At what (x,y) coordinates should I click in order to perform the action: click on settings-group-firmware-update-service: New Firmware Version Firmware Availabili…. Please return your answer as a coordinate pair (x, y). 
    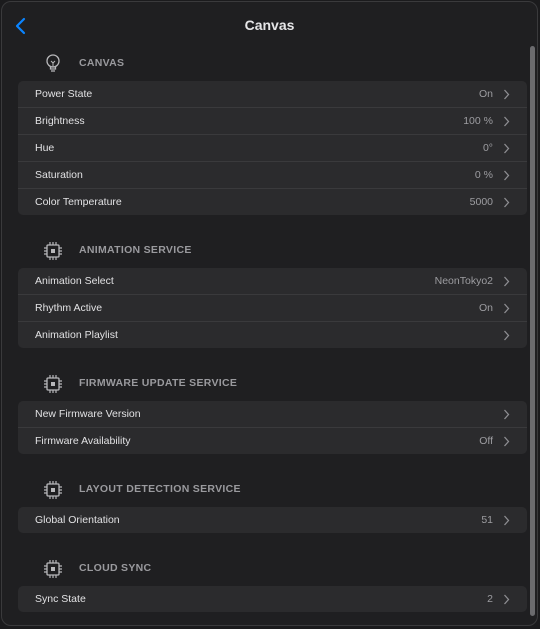
    Looking at the image, I should click on (272, 427).